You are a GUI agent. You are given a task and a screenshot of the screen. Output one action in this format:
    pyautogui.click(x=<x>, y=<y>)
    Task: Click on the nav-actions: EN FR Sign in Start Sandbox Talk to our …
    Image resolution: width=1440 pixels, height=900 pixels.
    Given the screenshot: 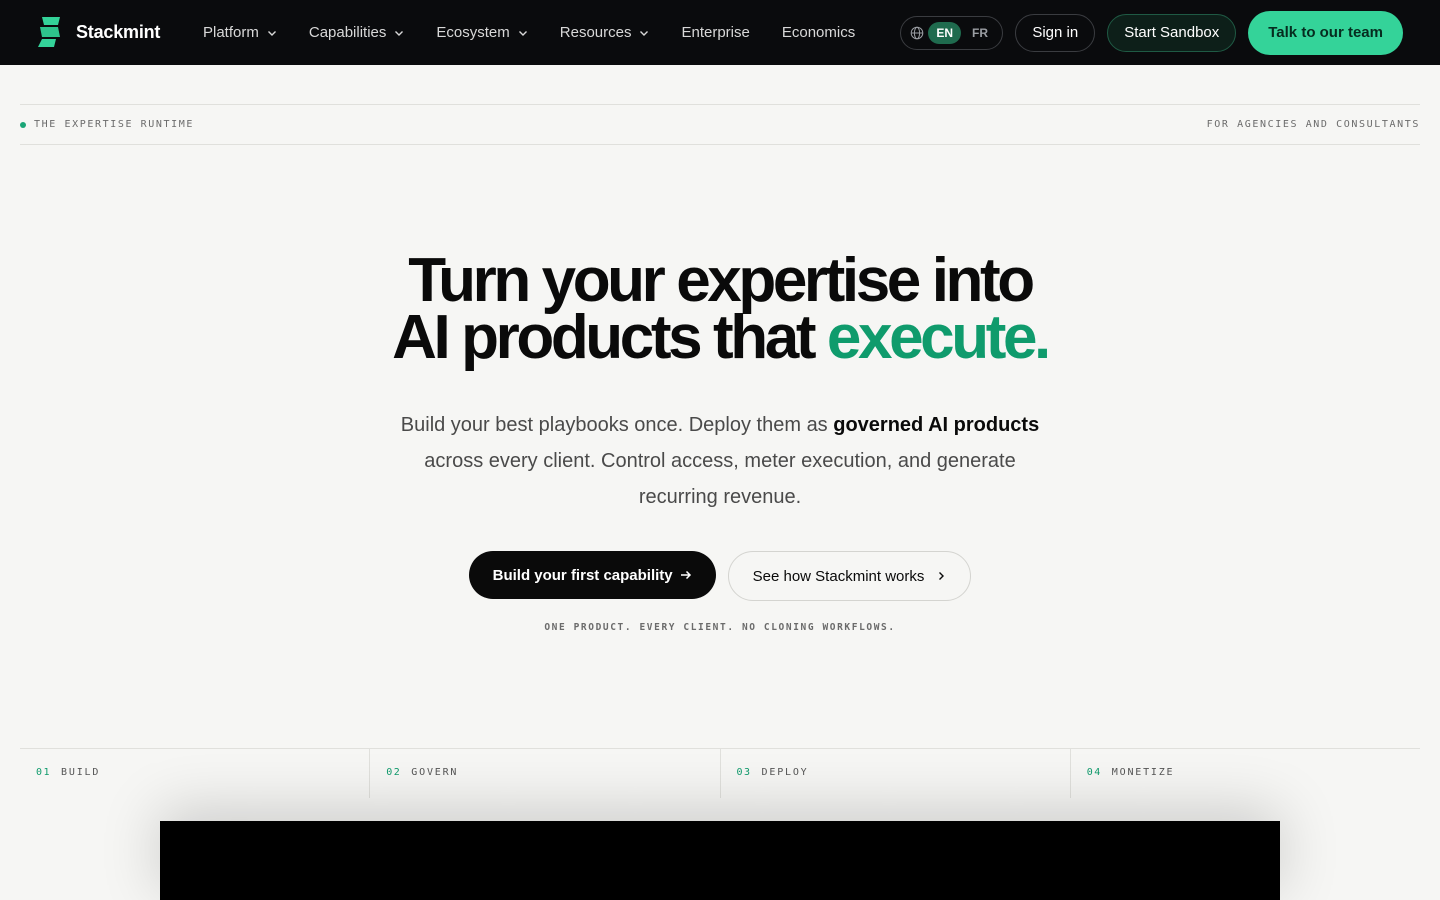 What is the action you would take?
    pyautogui.click(x=1151, y=32)
    